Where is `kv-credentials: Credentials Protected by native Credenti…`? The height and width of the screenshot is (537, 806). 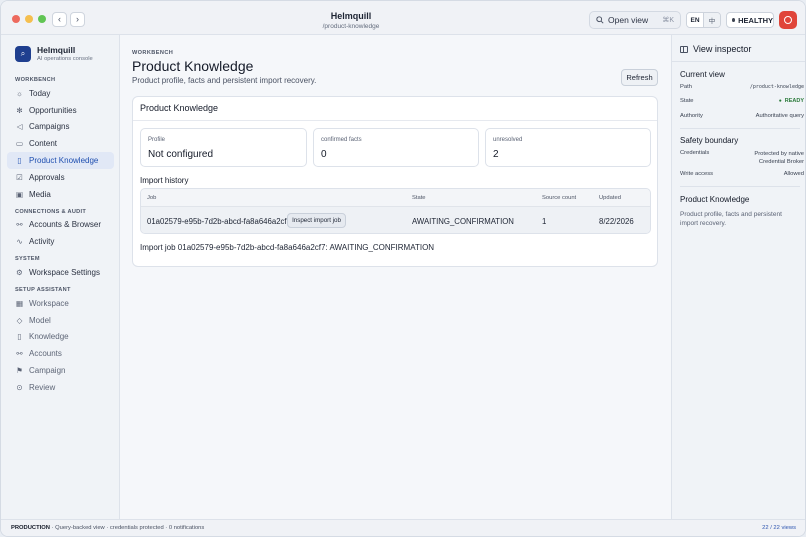
kv-credentials: Credentials Protected by native Credenti… is located at coordinates (742, 159).